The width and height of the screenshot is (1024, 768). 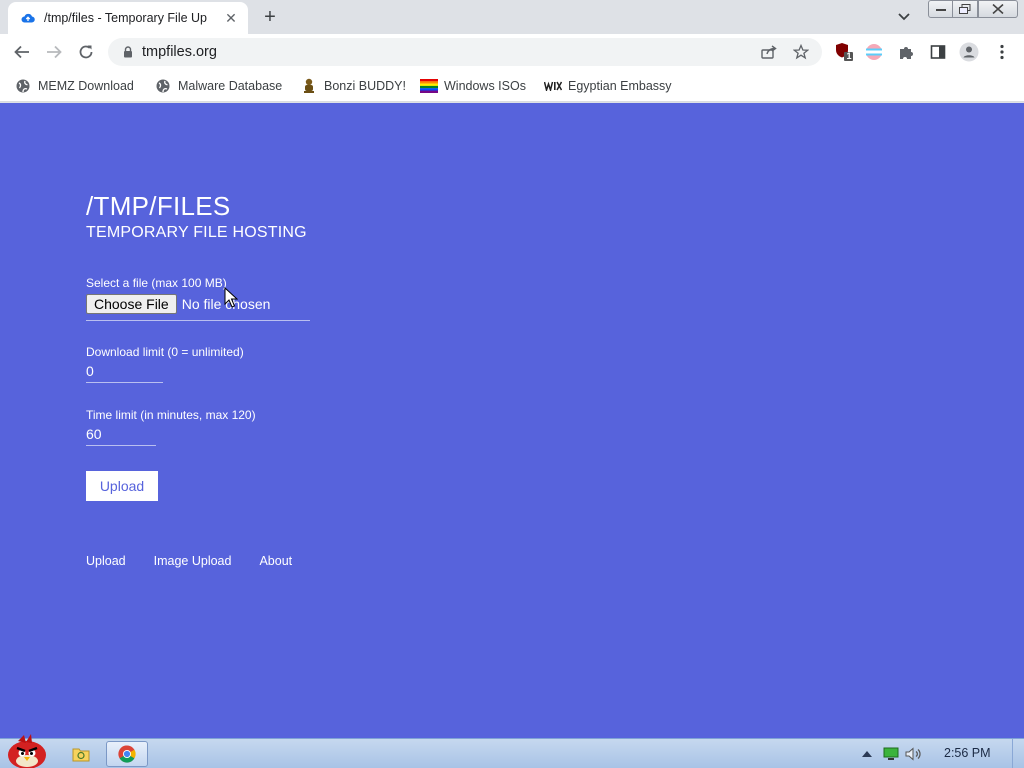 I want to click on reload-icon, so click(x=86, y=52).